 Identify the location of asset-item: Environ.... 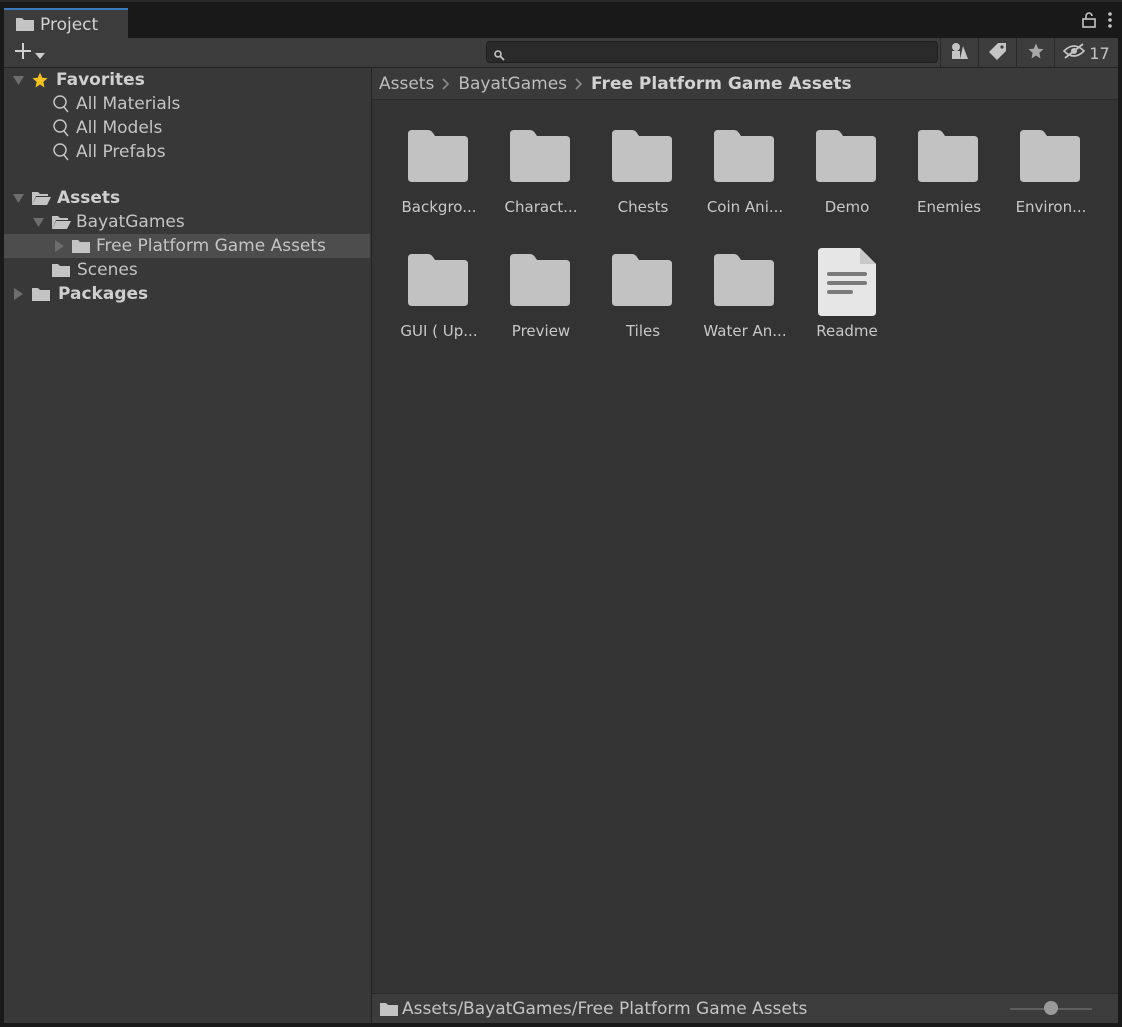
(1051, 183).